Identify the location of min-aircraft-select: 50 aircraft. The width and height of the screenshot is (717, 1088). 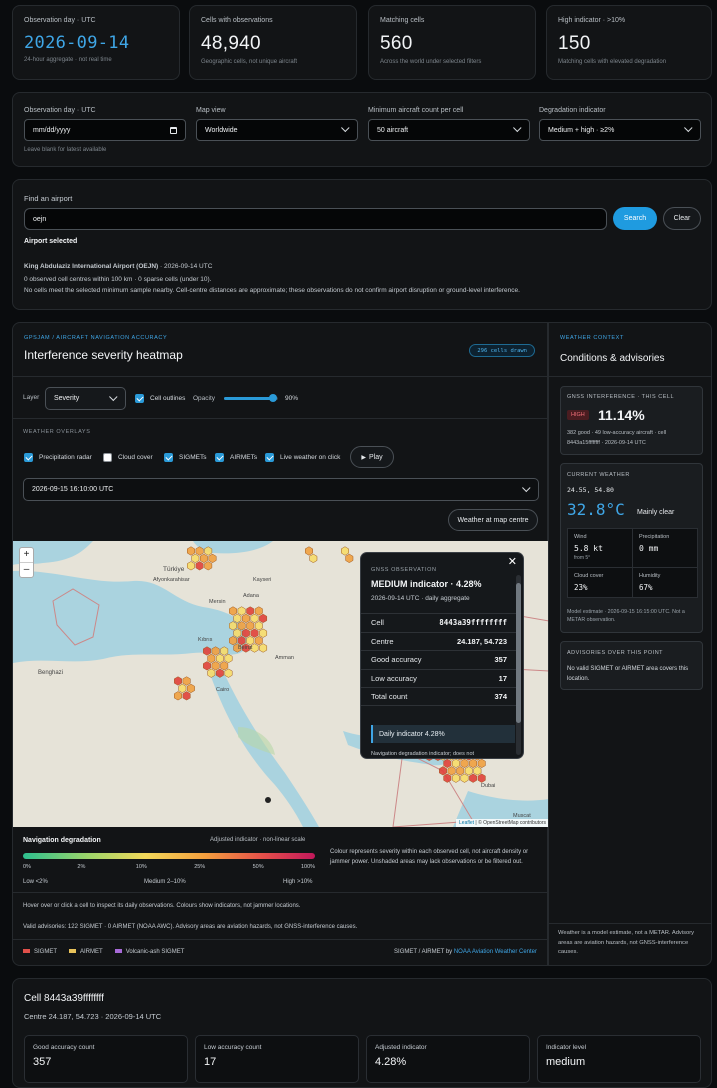
(449, 130).